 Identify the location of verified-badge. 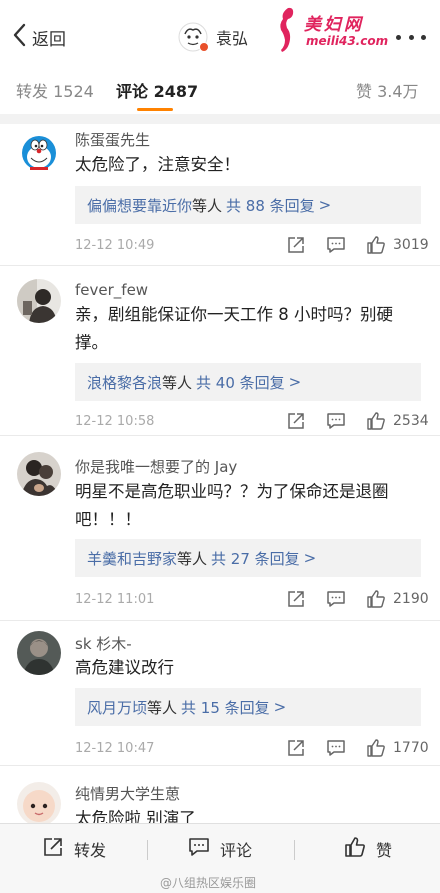
(204, 47).